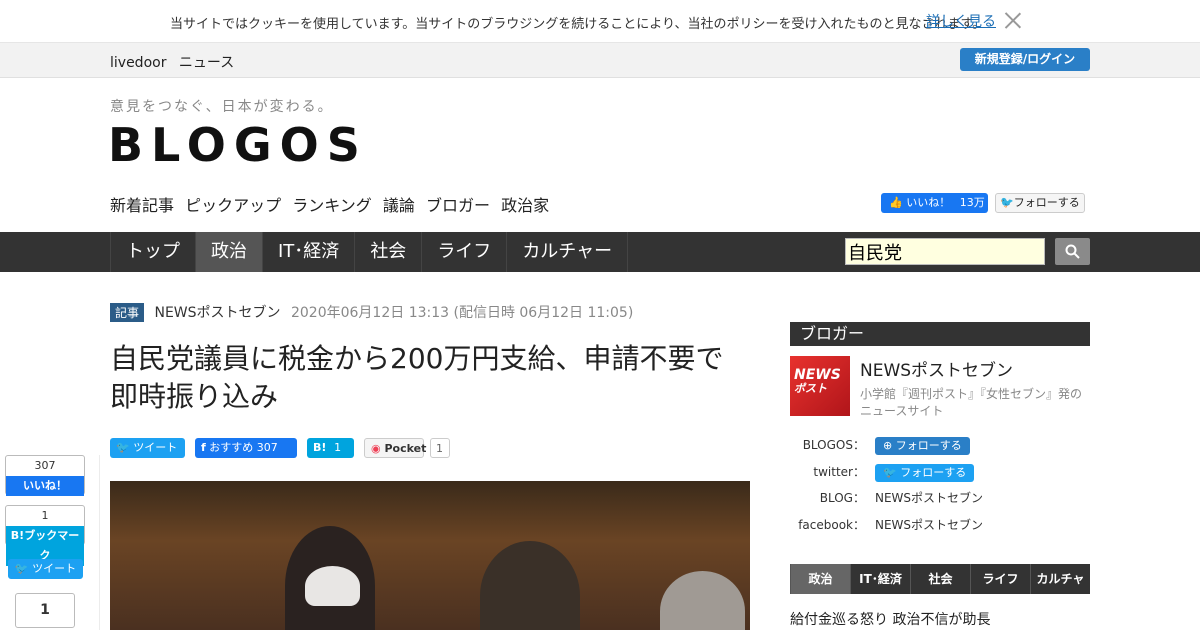 Image resolution: width=1200 pixels, height=630 pixels. Describe the element at coordinates (462, 313) in the screenshot. I see `article-date: 2020年06月12日 13:13 (配信日時 06月12日 11:05)` at that location.